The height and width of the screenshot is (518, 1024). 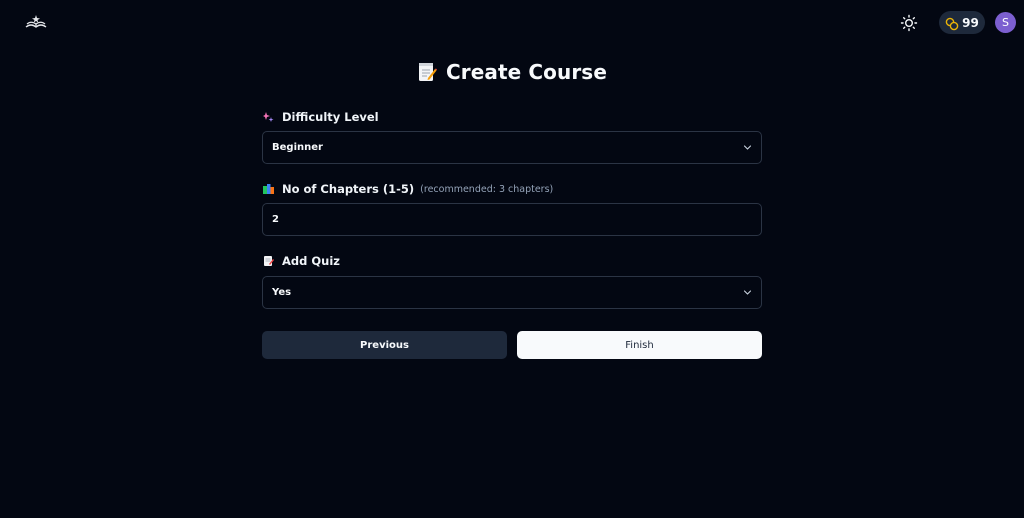 I want to click on avatar: S, so click(x=1005, y=22).